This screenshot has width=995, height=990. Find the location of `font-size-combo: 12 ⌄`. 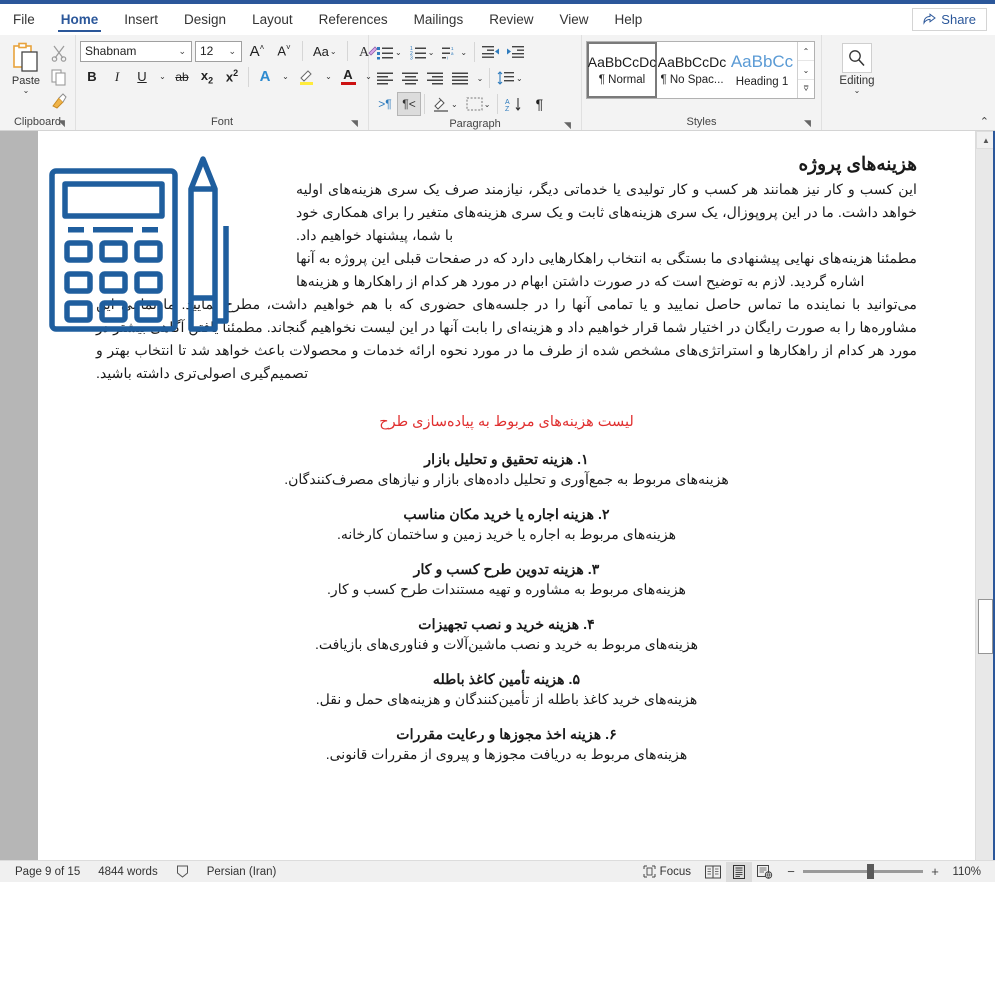

font-size-combo: 12 ⌄ is located at coordinates (218, 51).